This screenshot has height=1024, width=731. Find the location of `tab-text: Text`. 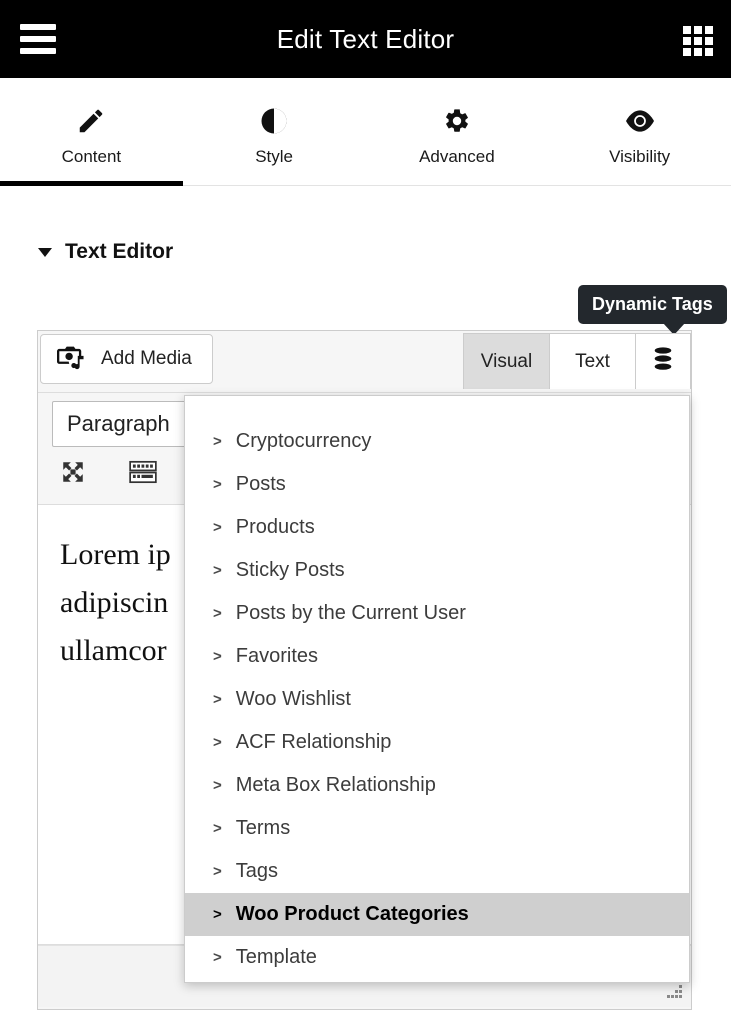

tab-text: Text is located at coordinates (592, 361).